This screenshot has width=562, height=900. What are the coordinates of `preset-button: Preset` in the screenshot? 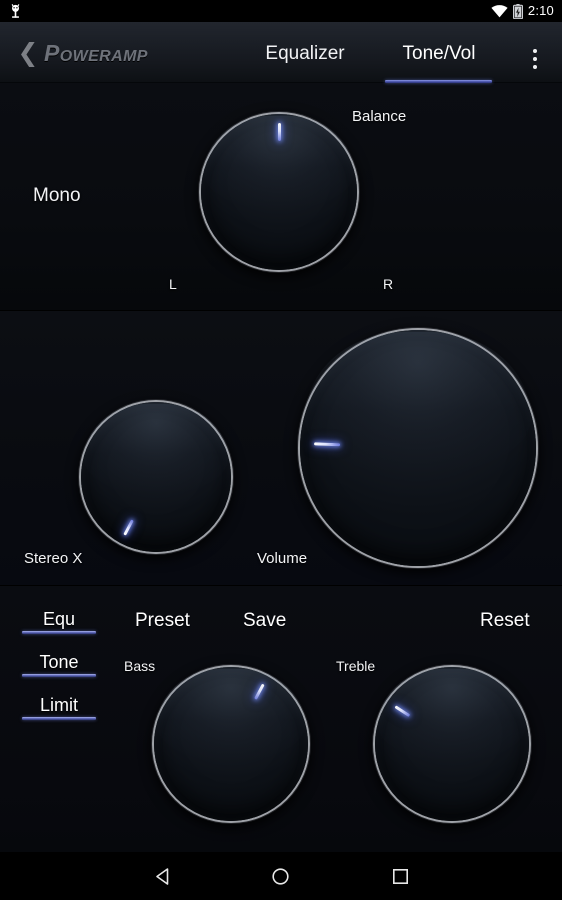 It's located at (162, 621).